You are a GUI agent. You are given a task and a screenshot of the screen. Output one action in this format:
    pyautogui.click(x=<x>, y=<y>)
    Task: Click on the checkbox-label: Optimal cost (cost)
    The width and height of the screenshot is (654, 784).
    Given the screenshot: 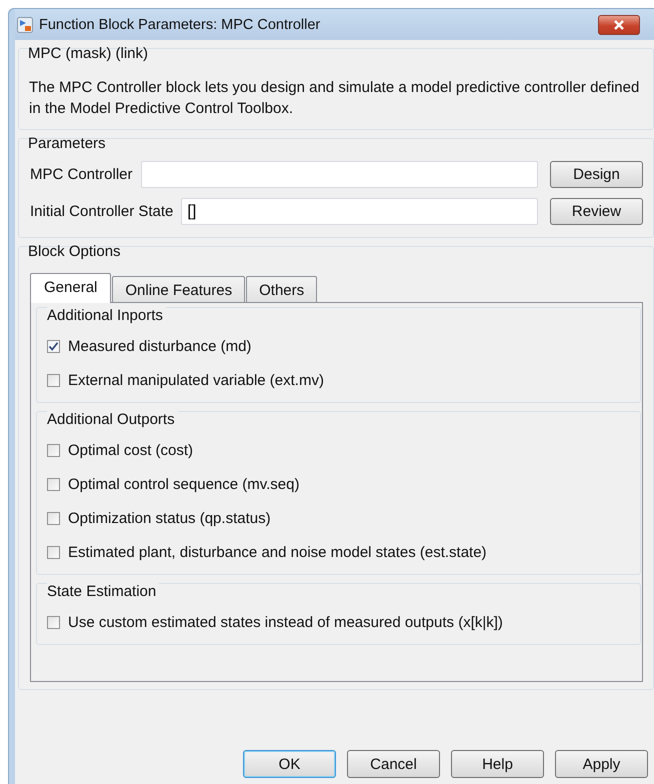 What is the action you would take?
    pyautogui.click(x=131, y=450)
    